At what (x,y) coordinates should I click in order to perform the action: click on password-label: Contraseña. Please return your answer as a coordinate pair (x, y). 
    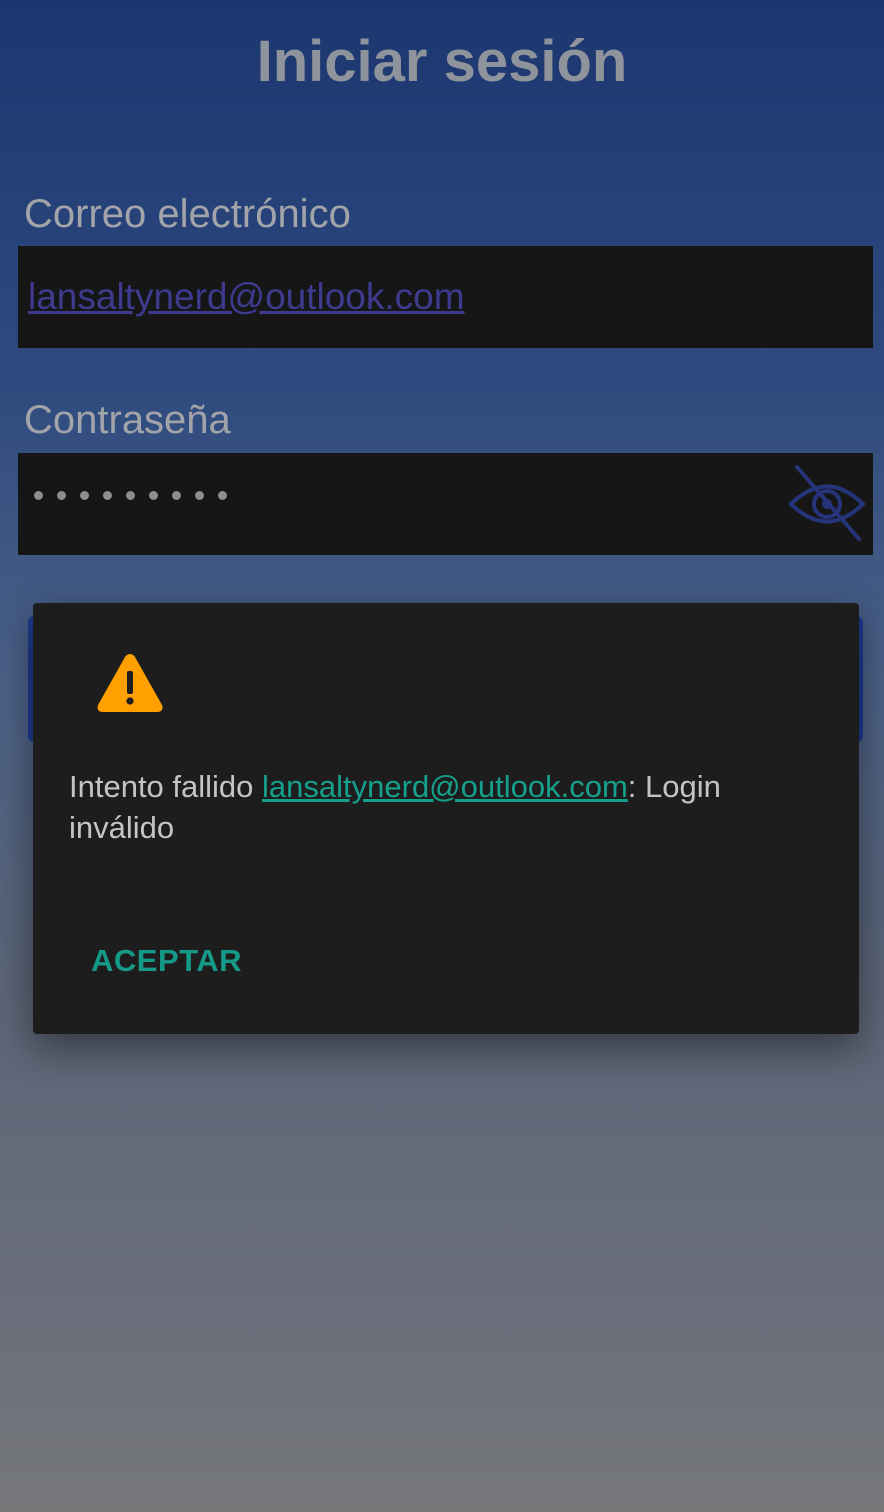
    Looking at the image, I should click on (127, 420).